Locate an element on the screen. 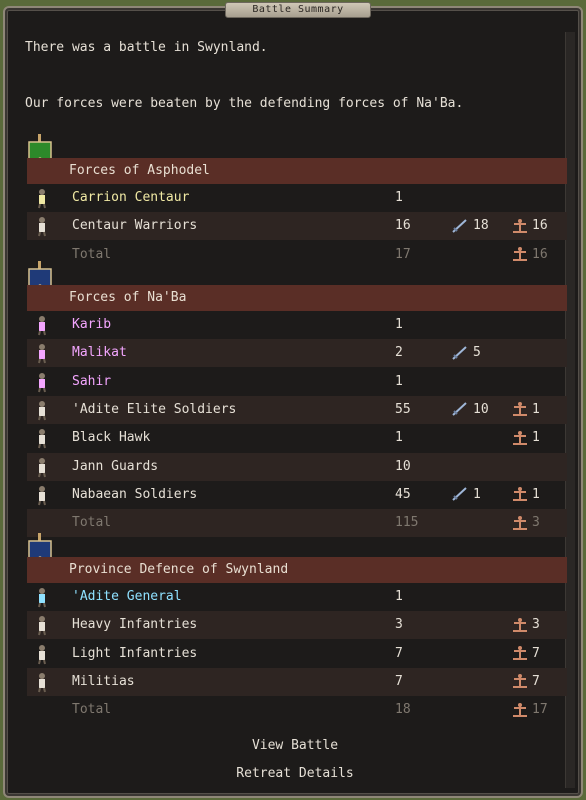  unit-count: 16 is located at coordinates (403, 226).